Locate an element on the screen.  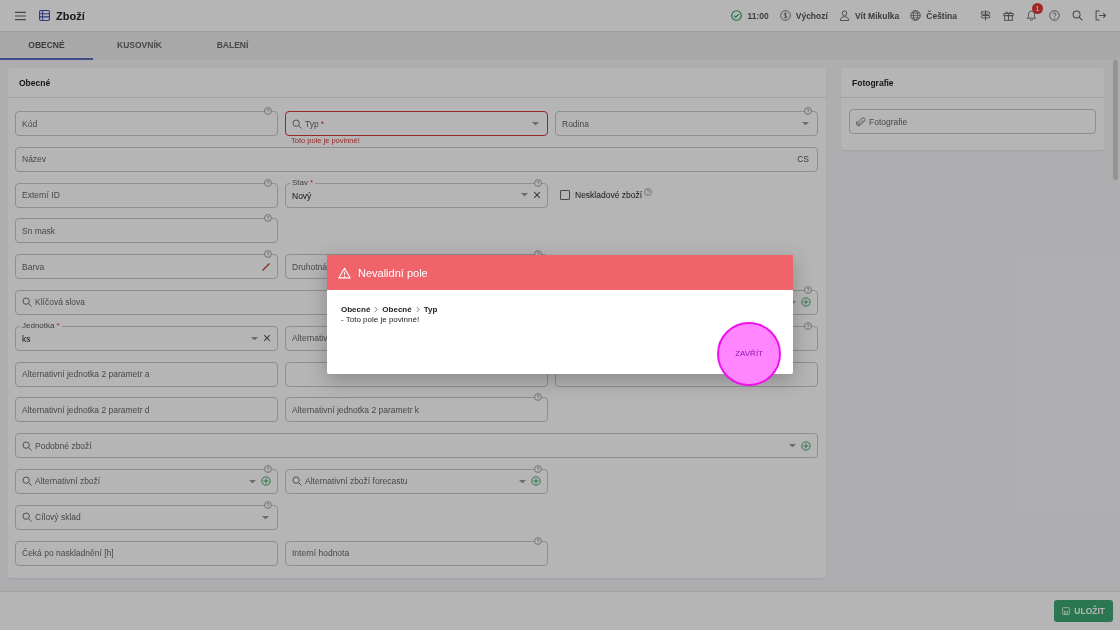
select-field: Podobné zboží is located at coordinates (416, 446).